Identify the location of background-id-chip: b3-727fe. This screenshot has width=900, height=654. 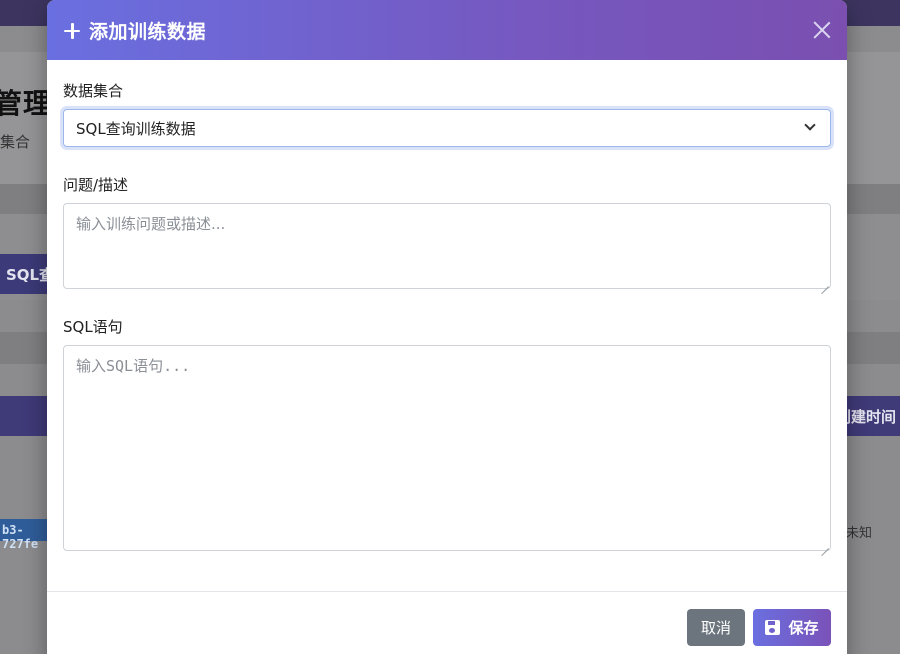
(26, 535).